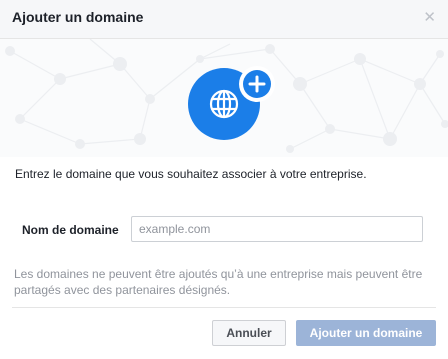 The height and width of the screenshot is (359, 448). Describe the element at coordinates (249, 333) in the screenshot. I see `cancel-button: Annuler` at that location.